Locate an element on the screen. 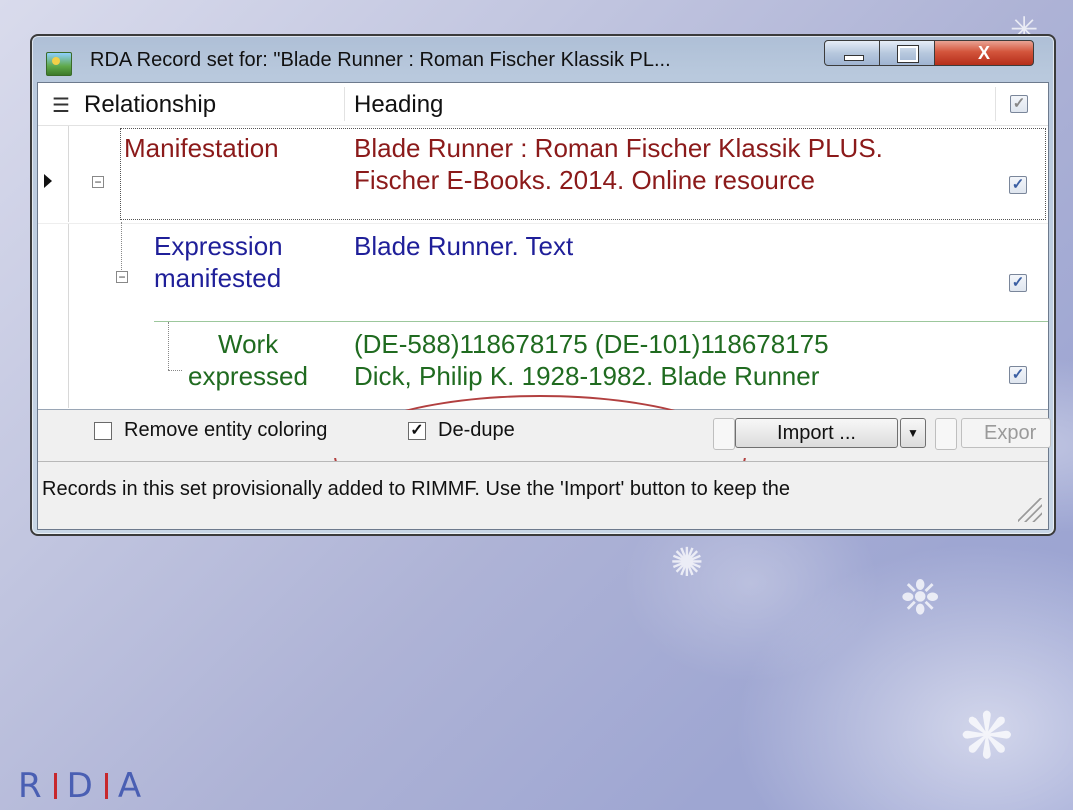 This screenshot has width=1073, height=810. relationship-cell: Expression manifested is located at coordinates (218, 262).